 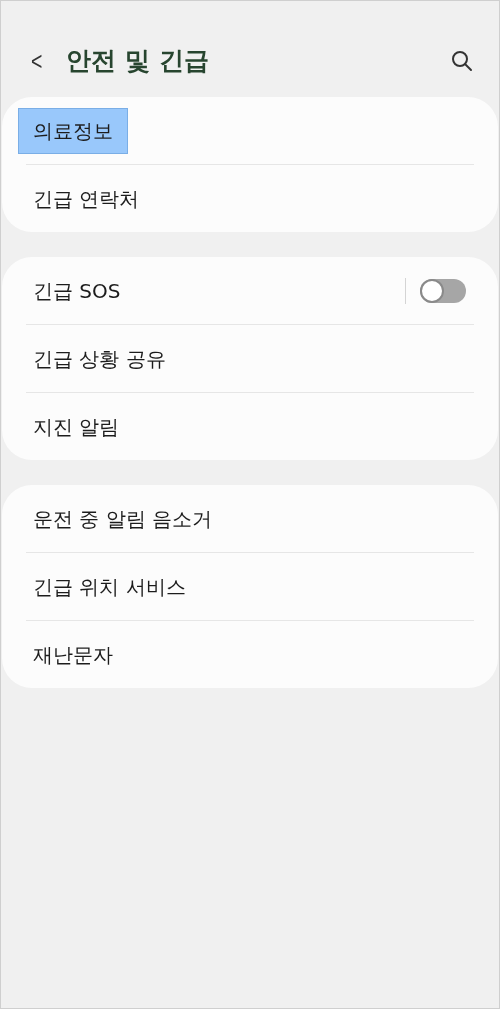 I want to click on setting-label: 긴급 연락처, so click(x=86, y=198).